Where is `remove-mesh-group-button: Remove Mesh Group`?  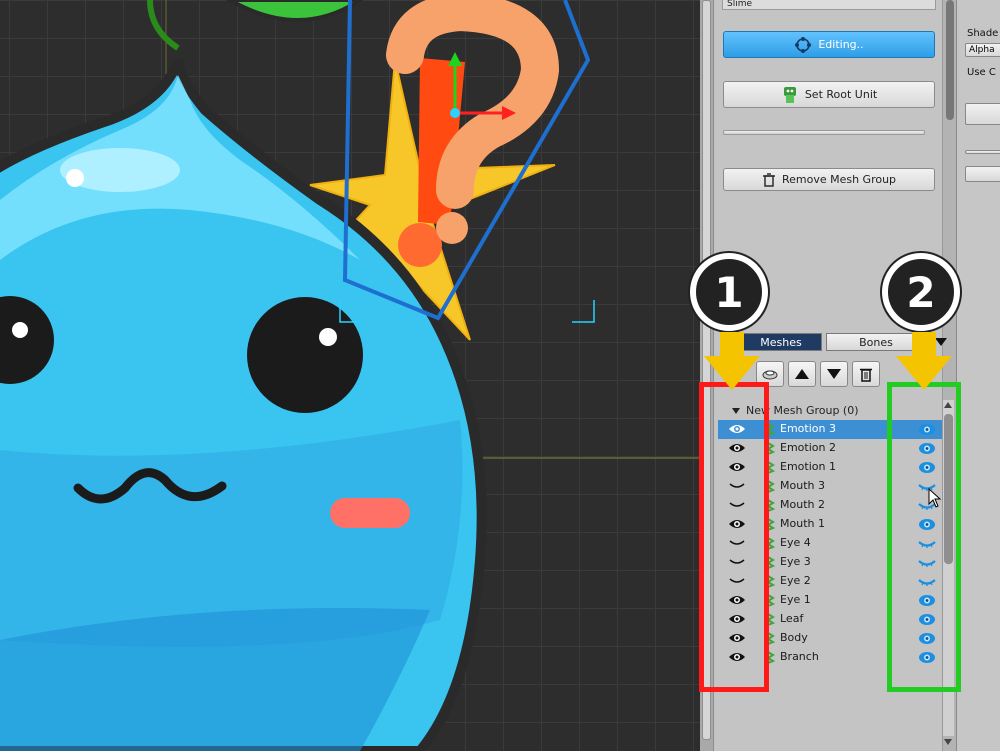
remove-mesh-group-button: Remove Mesh Group is located at coordinates (829, 179).